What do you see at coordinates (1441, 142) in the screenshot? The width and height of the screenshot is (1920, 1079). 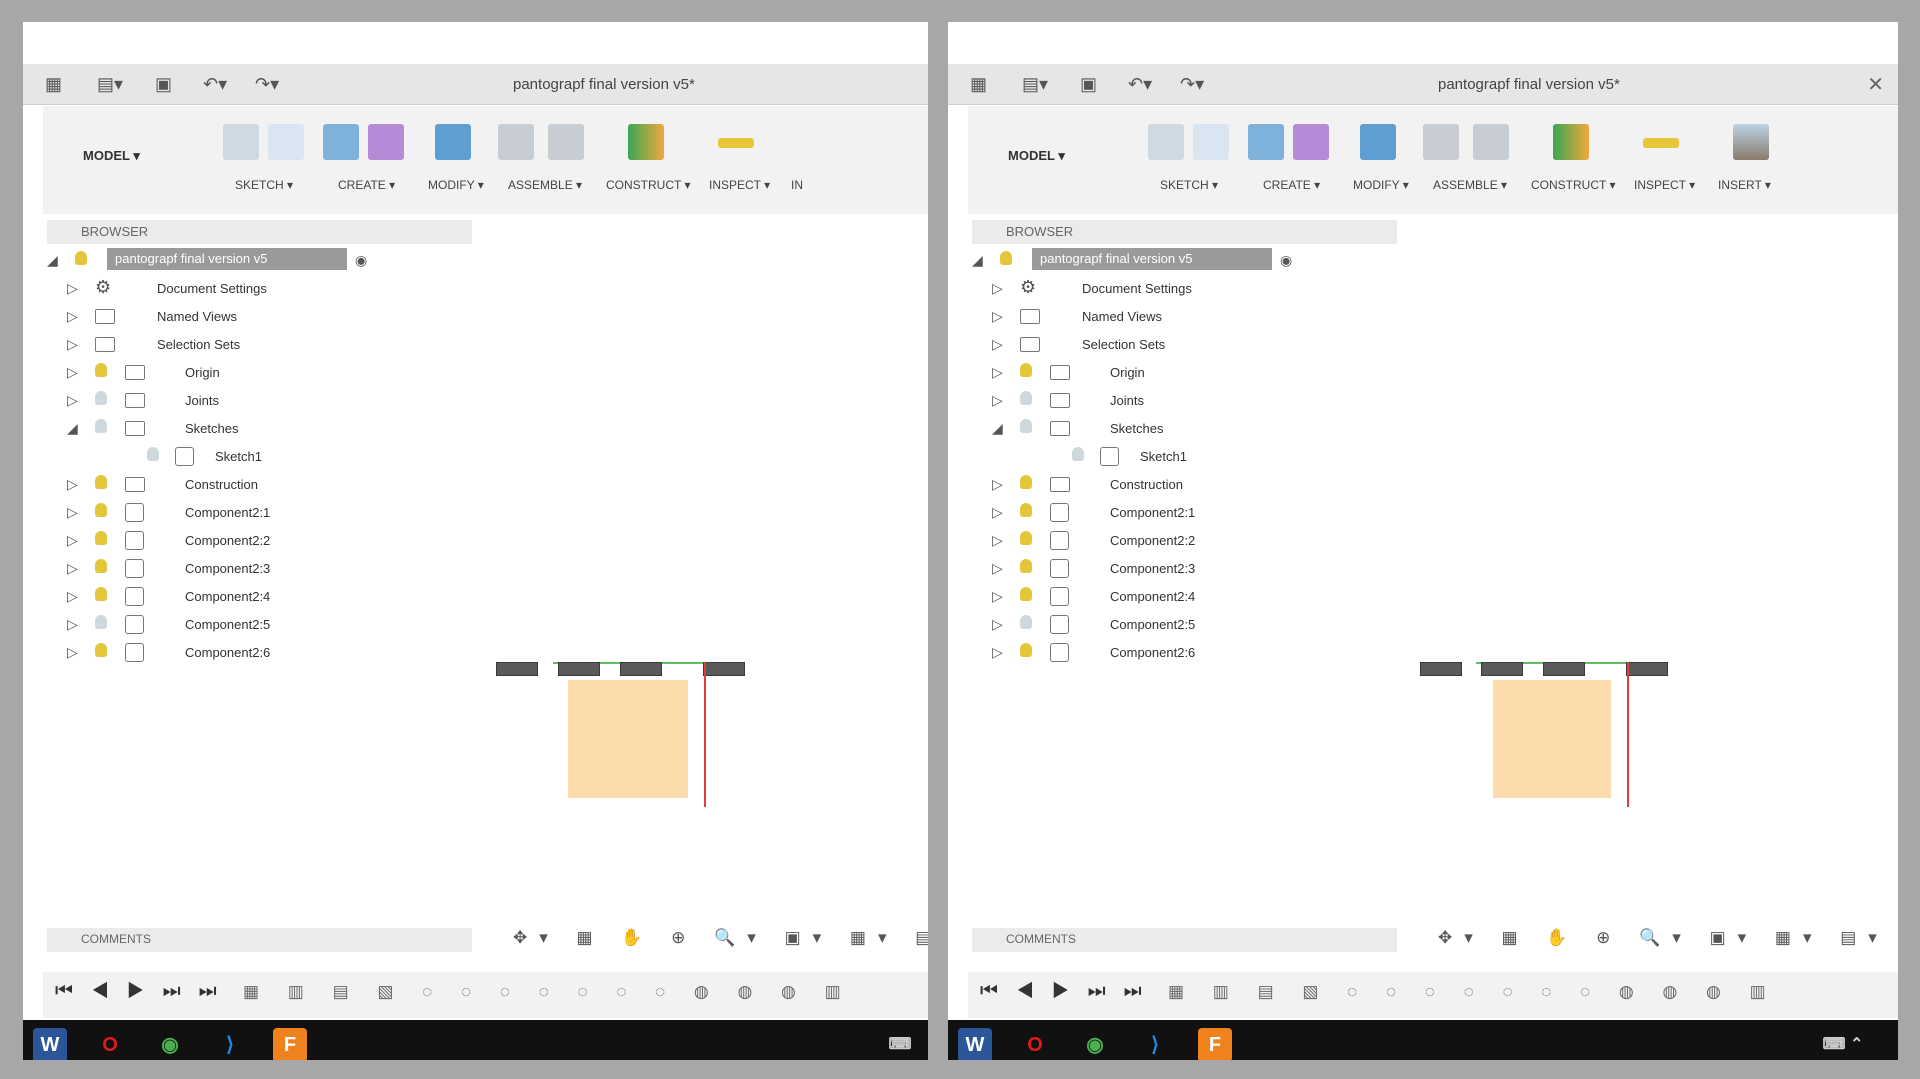 I see `new-component-icon` at bounding box center [1441, 142].